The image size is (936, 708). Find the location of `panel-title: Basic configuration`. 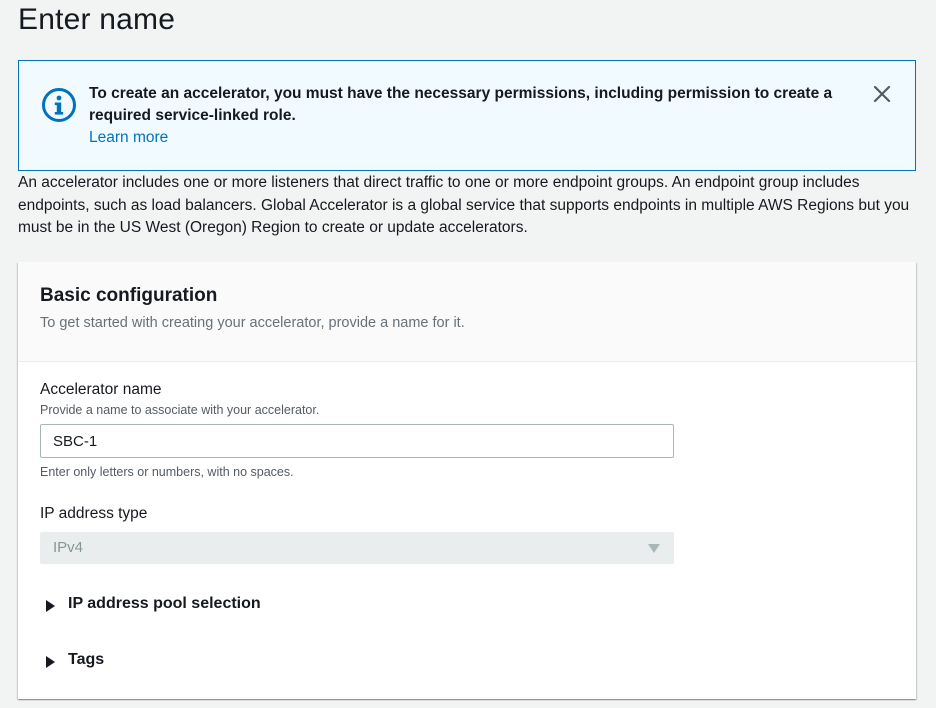

panel-title: Basic configuration is located at coordinates (129, 295).